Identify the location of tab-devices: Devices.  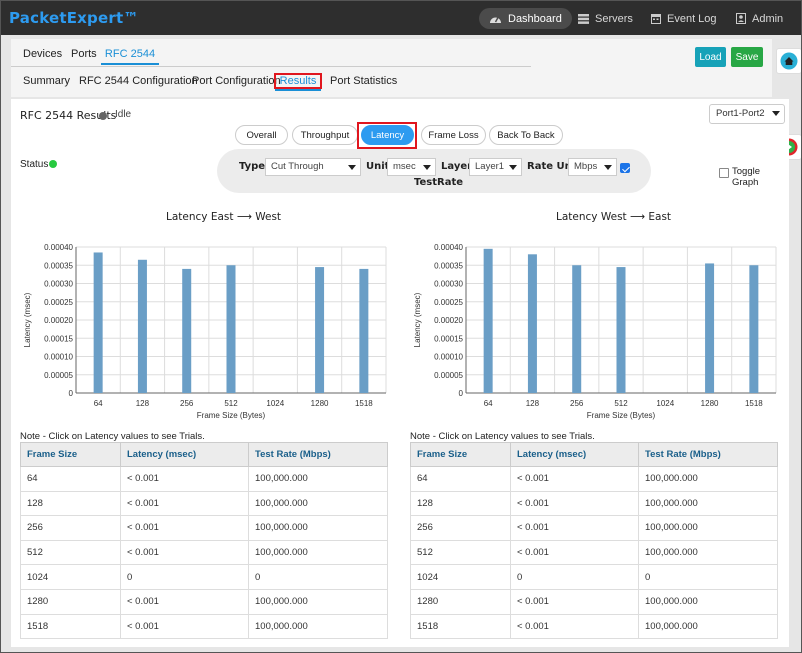
(42, 54).